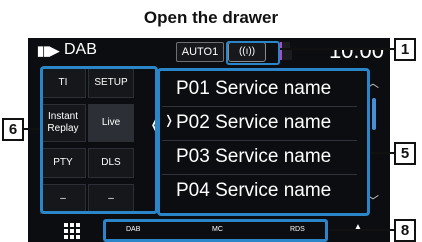 The width and height of the screenshot is (422, 242). What do you see at coordinates (48, 50) in the screenshot?
I see `dab-source-icon: ▮▮▶` at bounding box center [48, 50].